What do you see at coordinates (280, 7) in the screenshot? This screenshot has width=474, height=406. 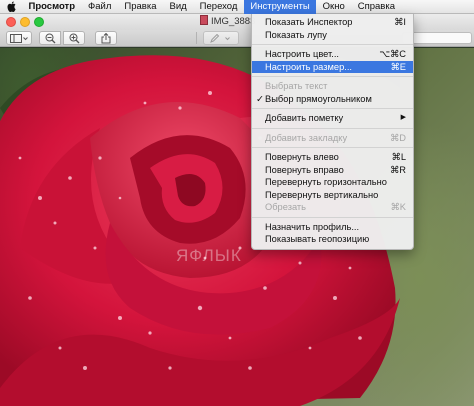 I see `menu-tools: Инструменты` at bounding box center [280, 7].